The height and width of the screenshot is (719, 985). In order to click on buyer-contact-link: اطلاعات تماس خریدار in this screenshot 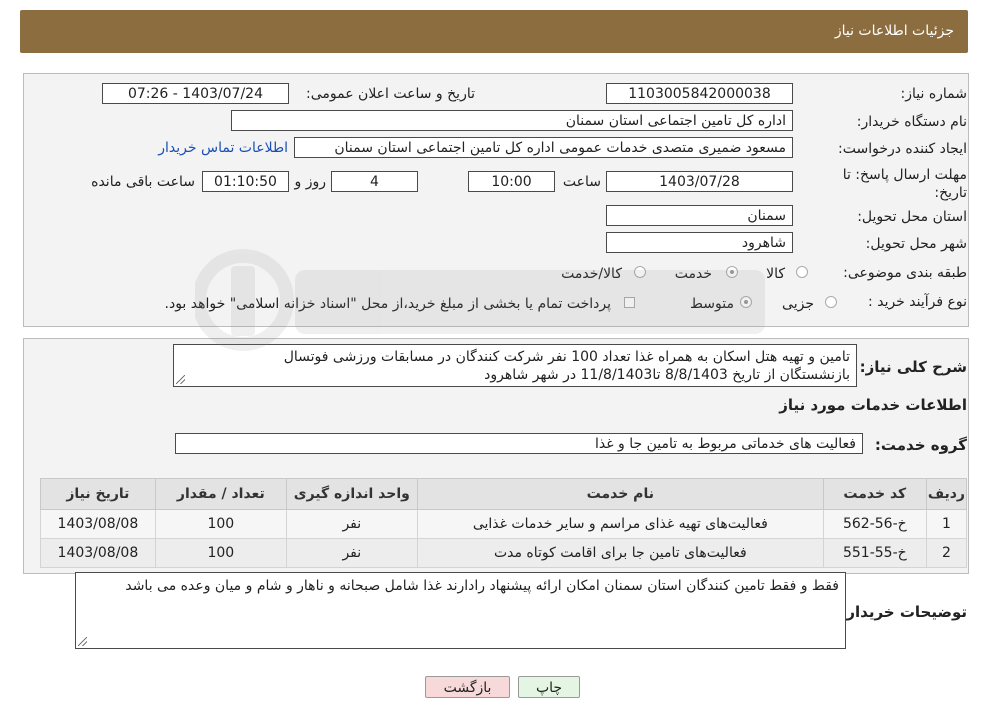, I will do `click(223, 148)`.